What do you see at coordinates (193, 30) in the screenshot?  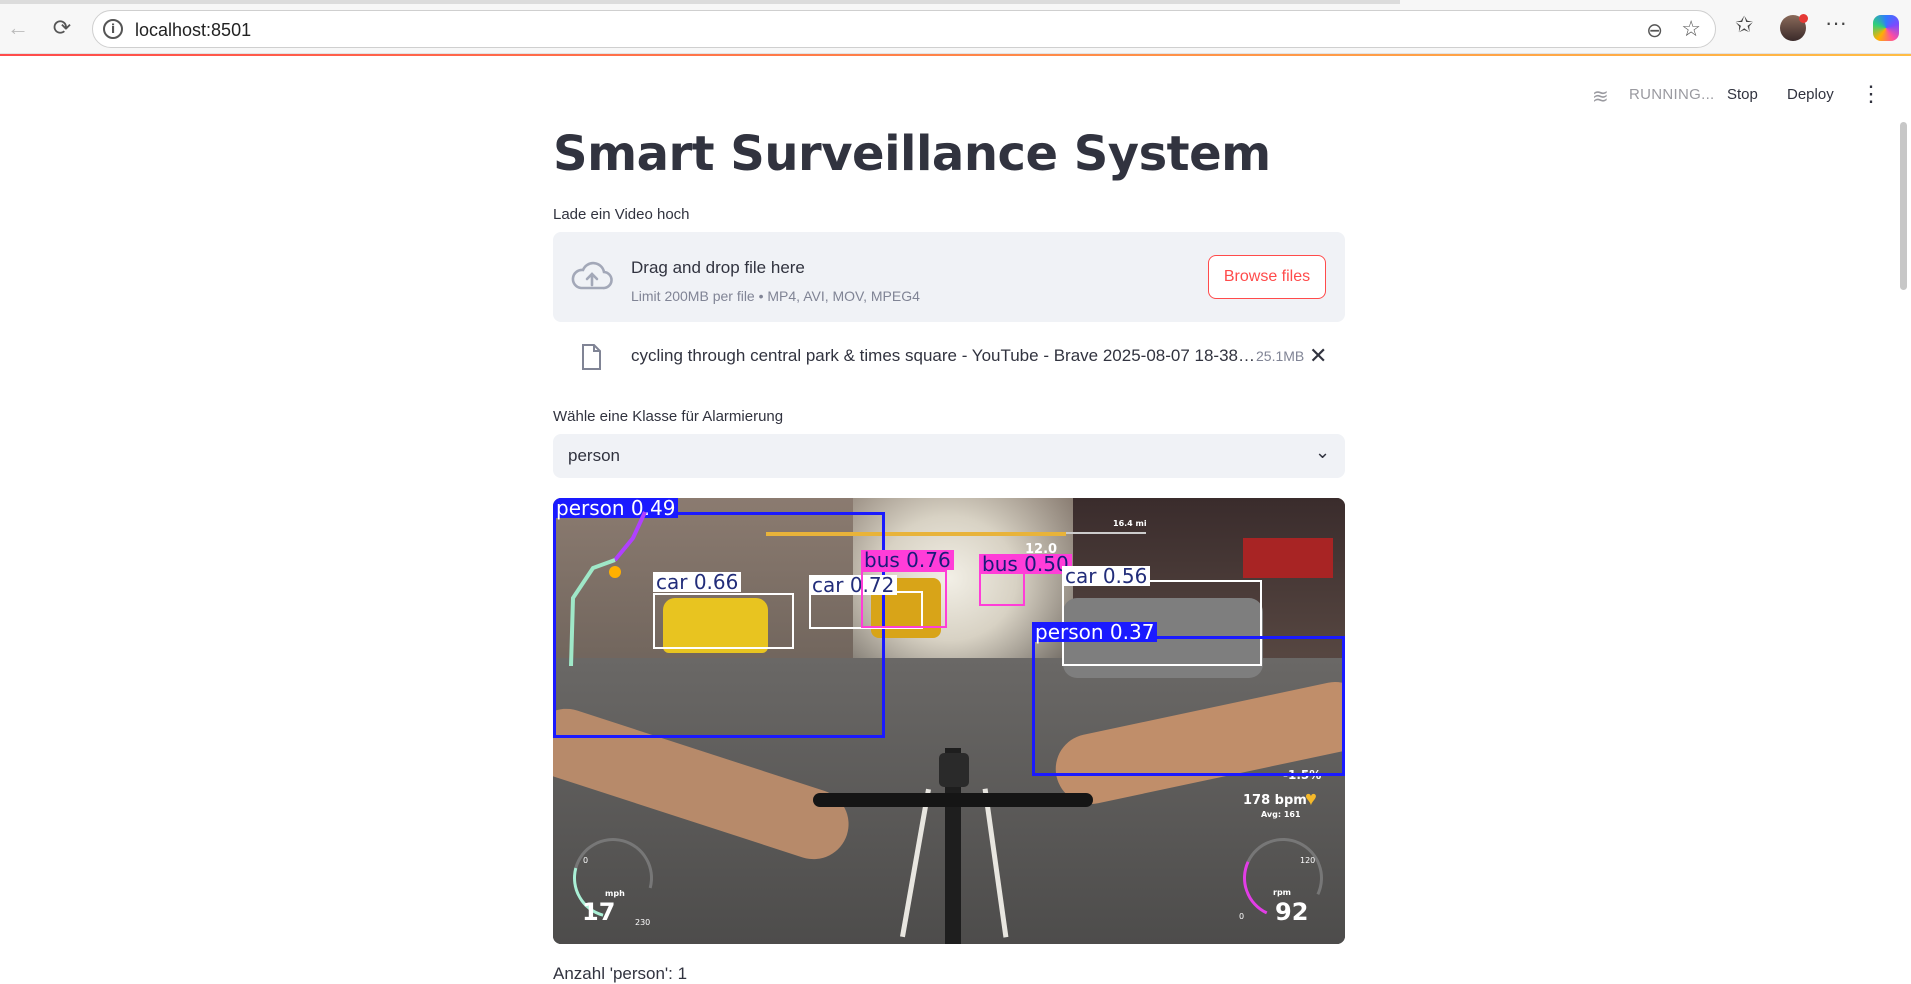 I see `url-text: localhost:8501` at bounding box center [193, 30].